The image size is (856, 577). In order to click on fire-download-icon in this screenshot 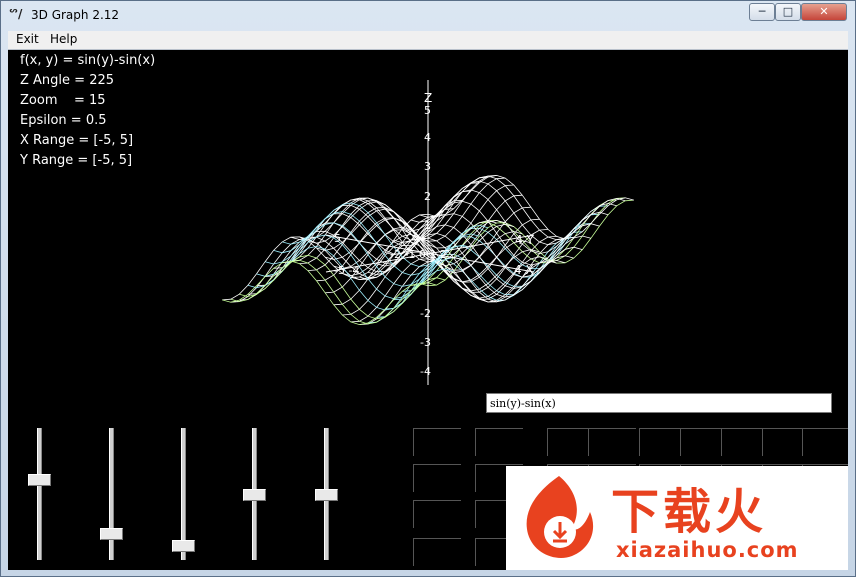, I will do `click(560, 517)`.